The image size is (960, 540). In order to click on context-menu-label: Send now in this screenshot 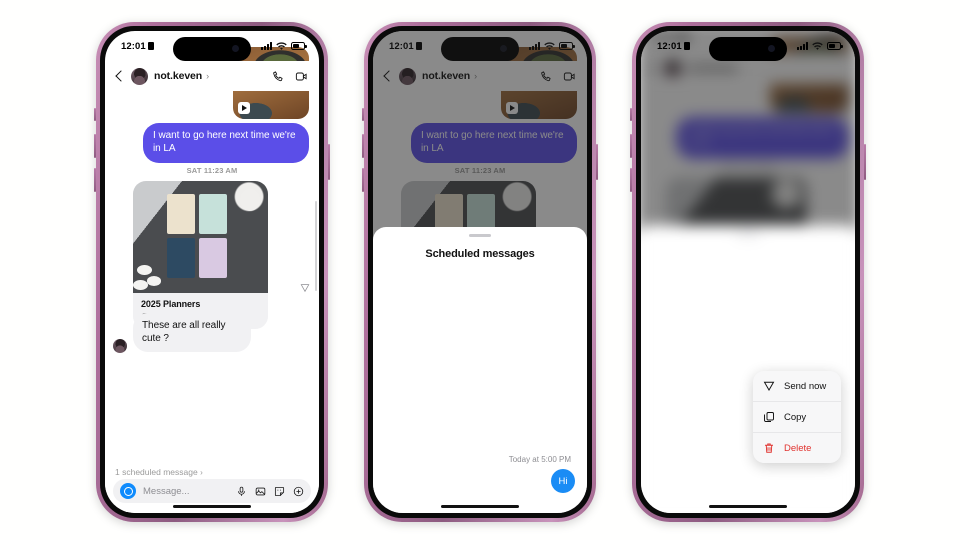, I will do `click(805, 386)`.